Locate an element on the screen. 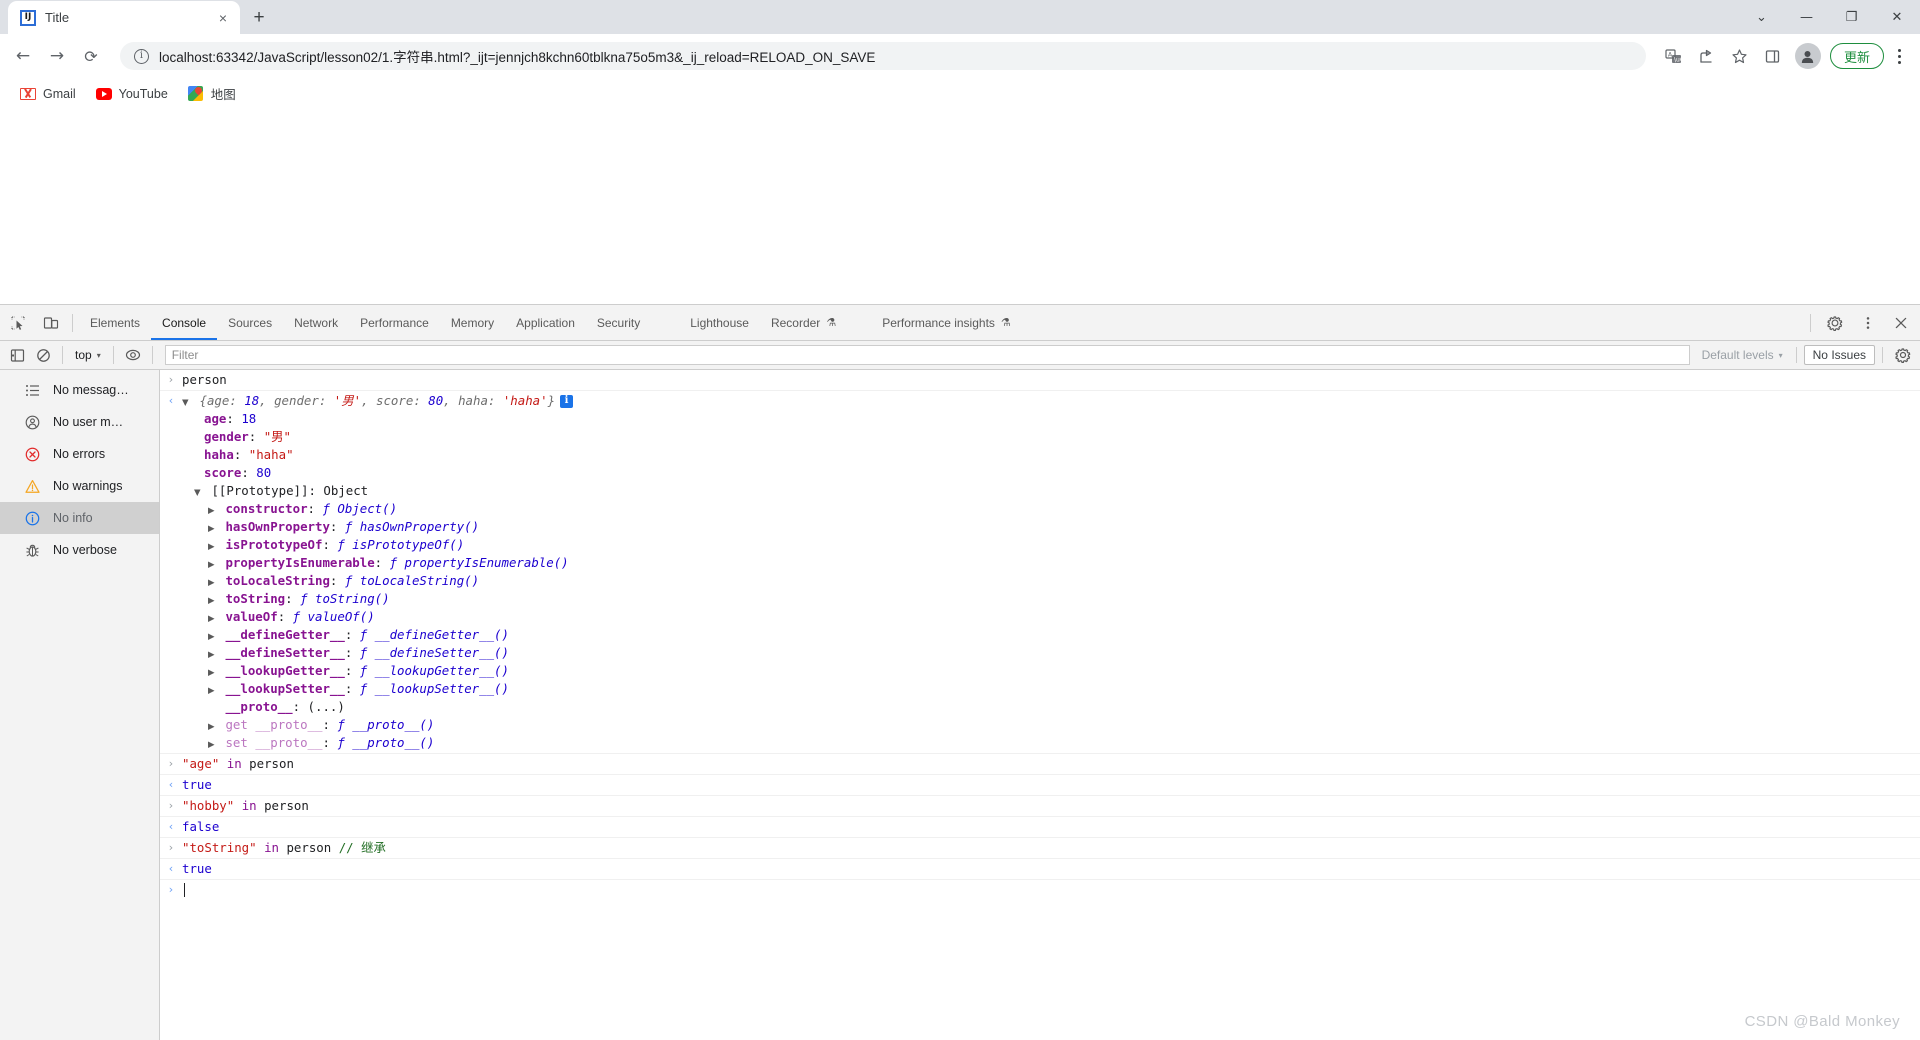  console-row: › "toString" in person // 继承 is located at coordinates (1040, 848).